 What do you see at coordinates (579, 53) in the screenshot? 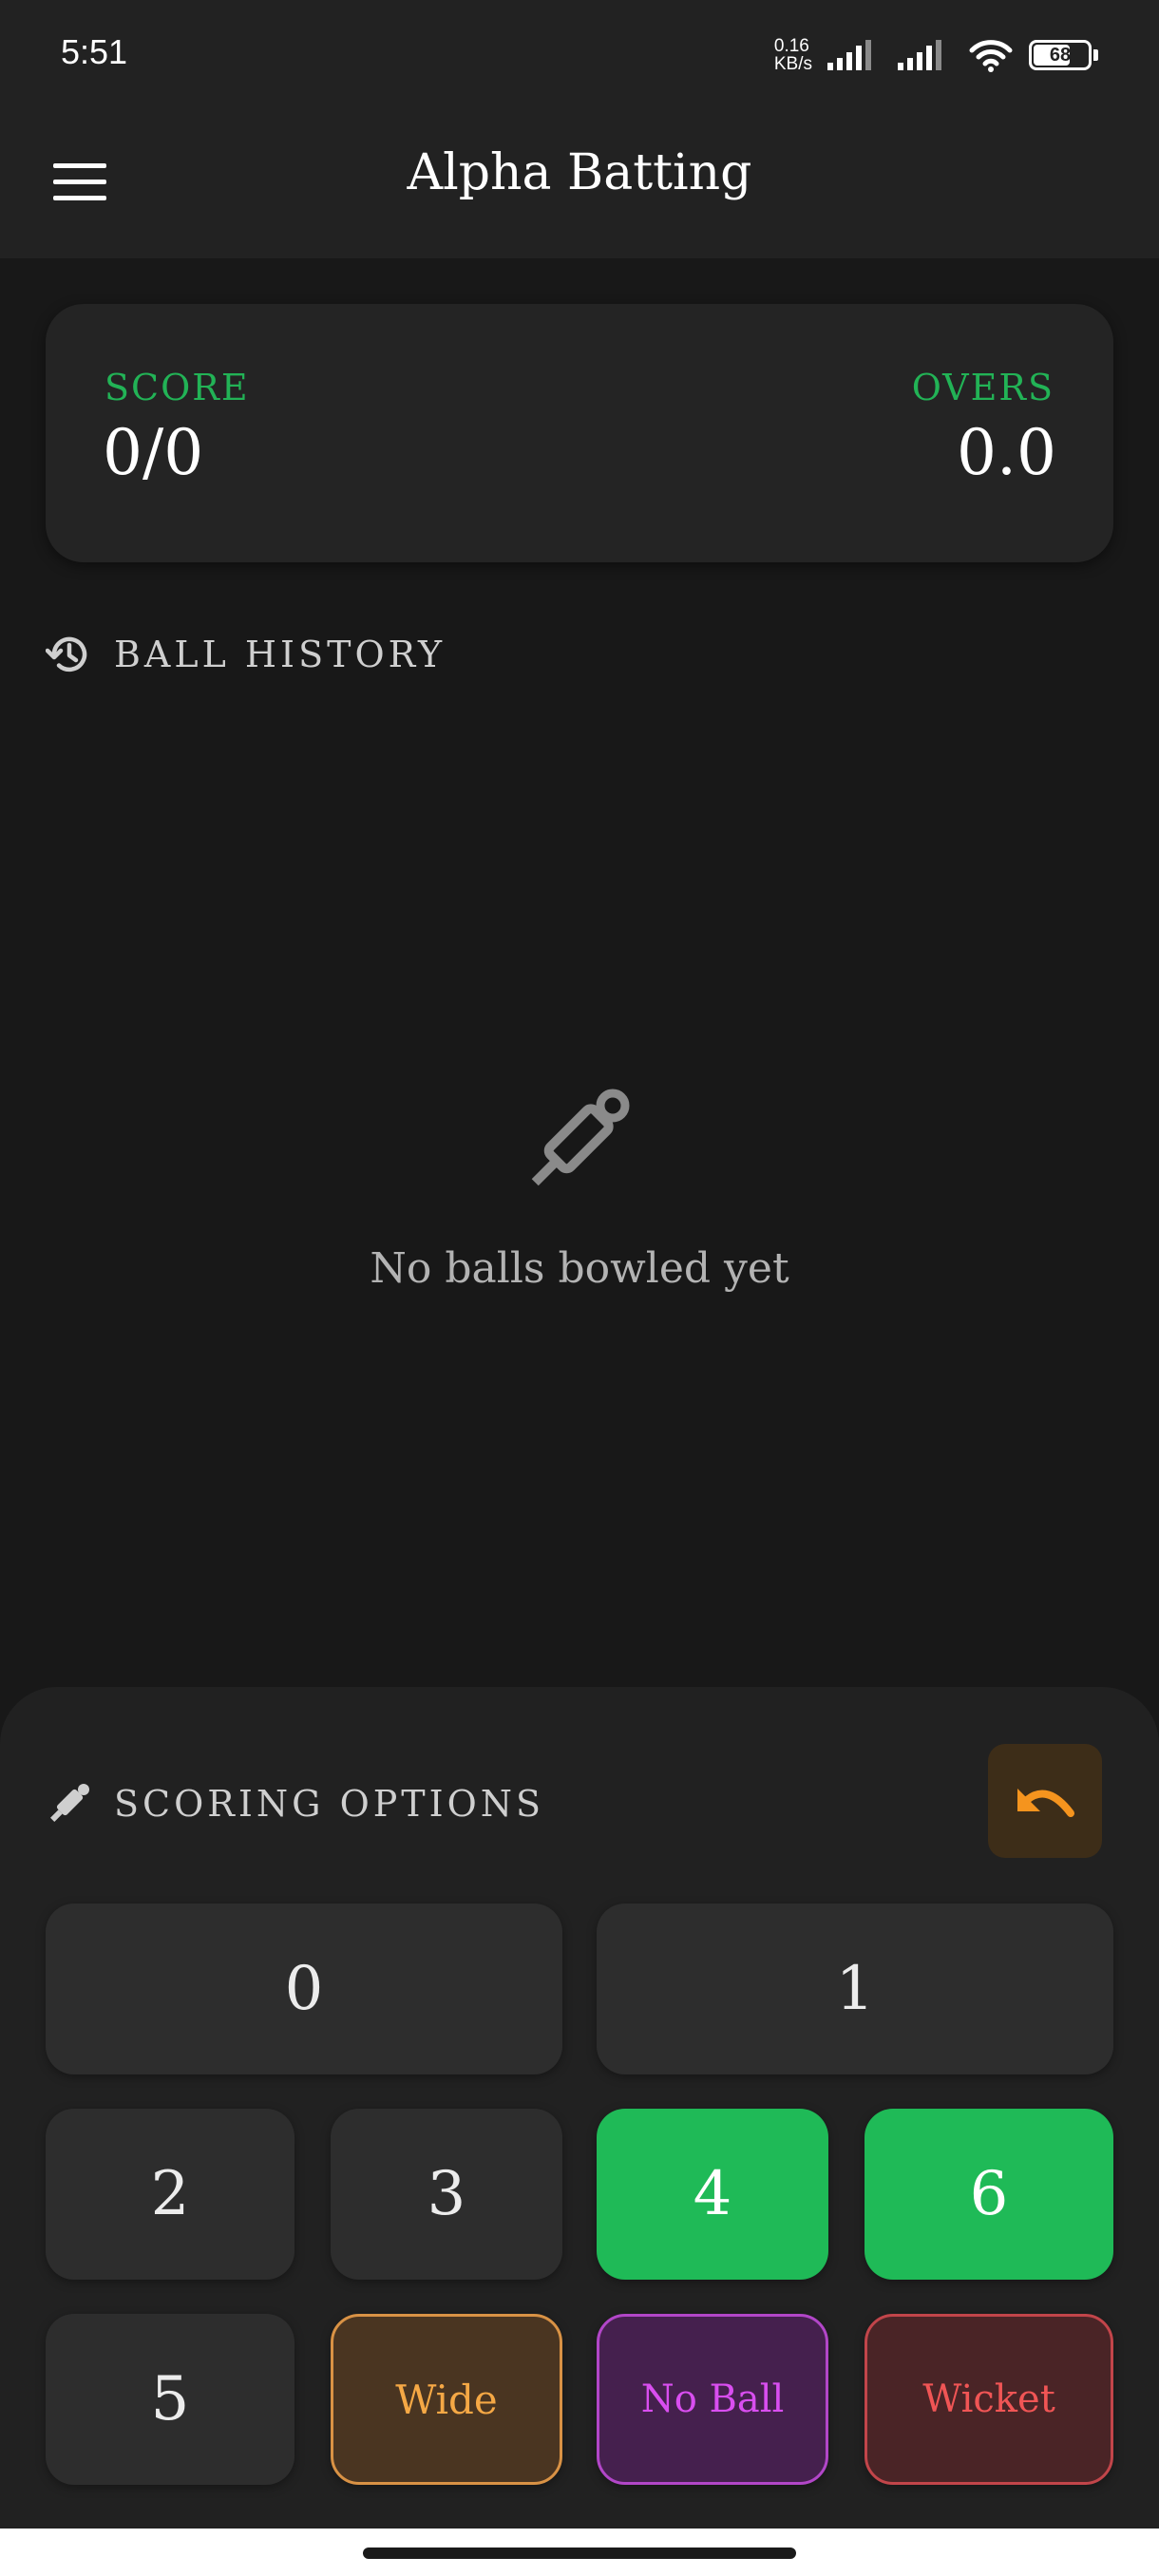
I see `status-bar: 5:51 0.16 KB/s 68` at bounding box center [579, 53].